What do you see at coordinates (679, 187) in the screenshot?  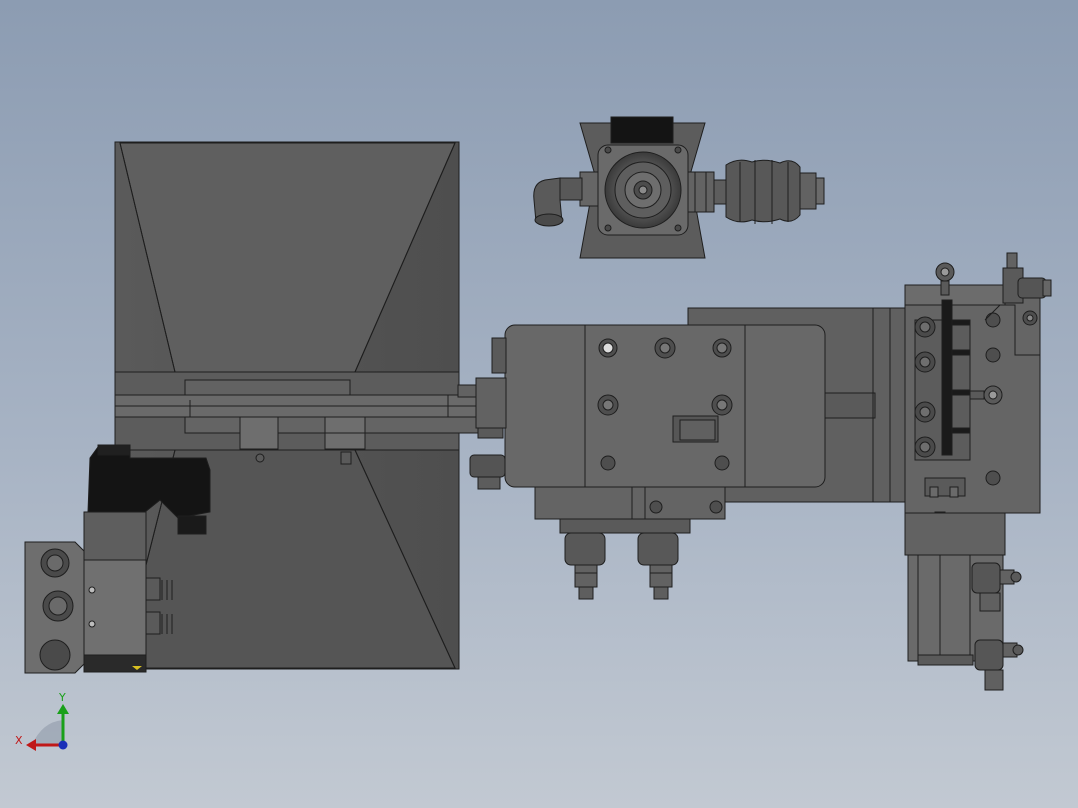 I see `inline-valve-assembly` at bounding box center [679, 187].